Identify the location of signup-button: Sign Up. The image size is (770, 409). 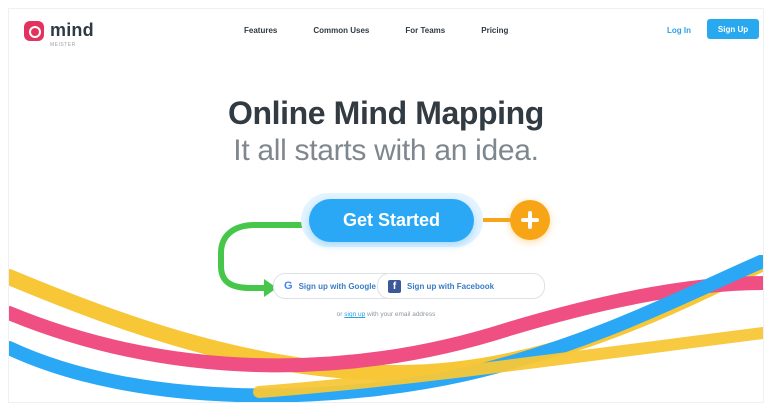
(733, 29).